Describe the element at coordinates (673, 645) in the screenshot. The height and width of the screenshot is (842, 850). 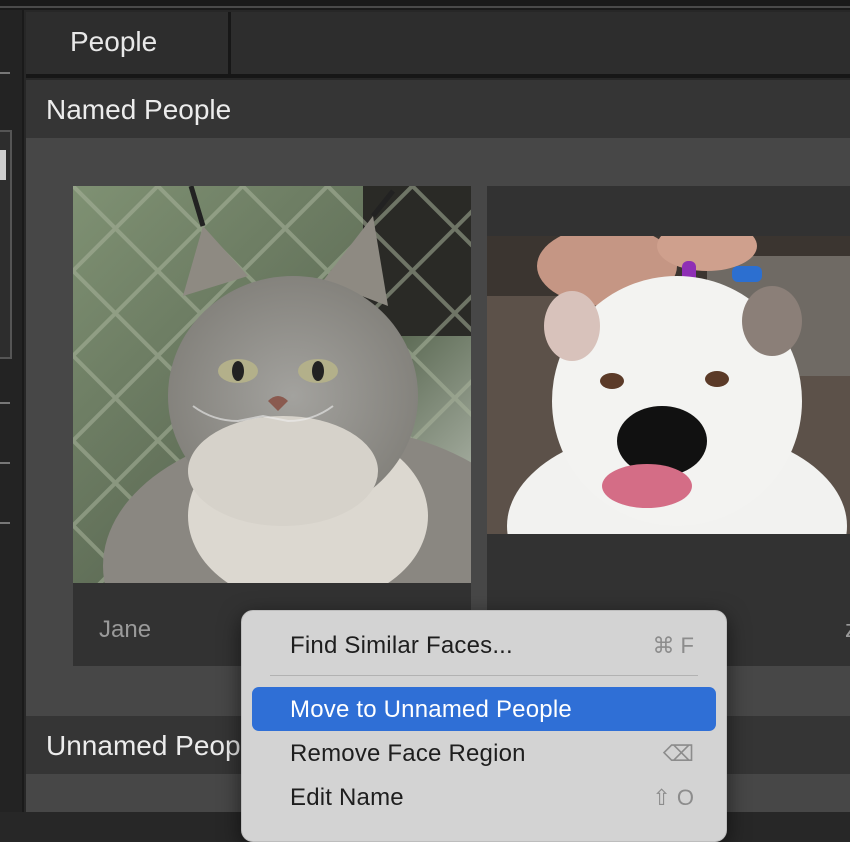
I see `shortcut-label: ⌘ F` at that location.